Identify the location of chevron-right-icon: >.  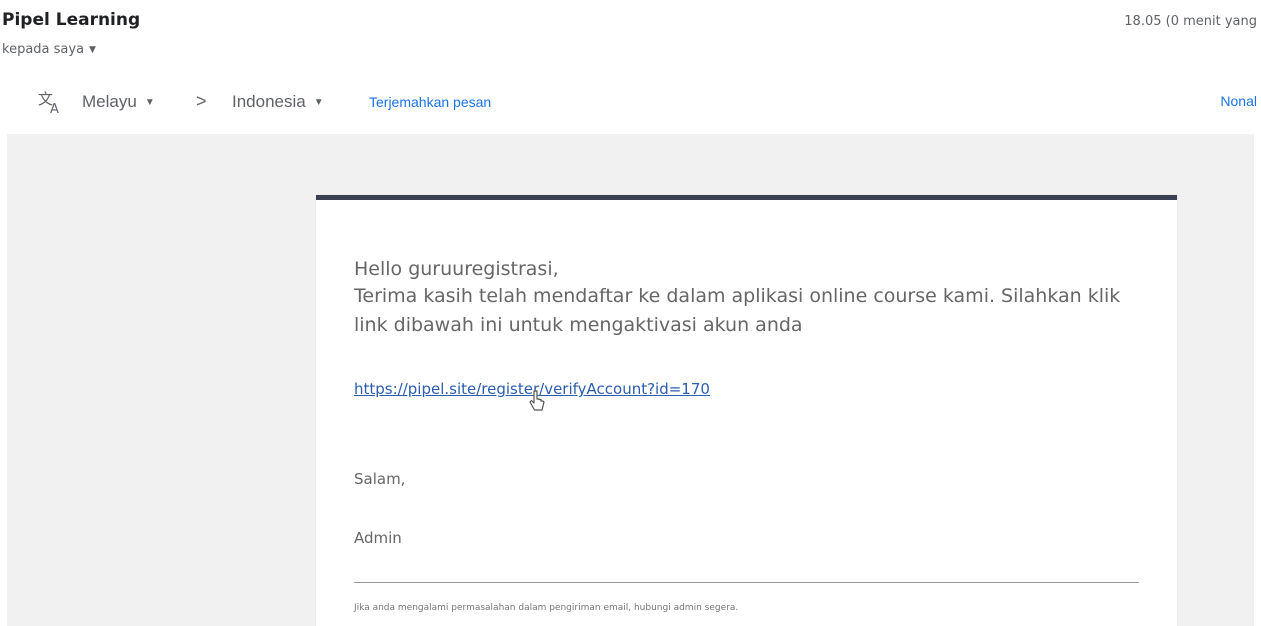
(201, 101).